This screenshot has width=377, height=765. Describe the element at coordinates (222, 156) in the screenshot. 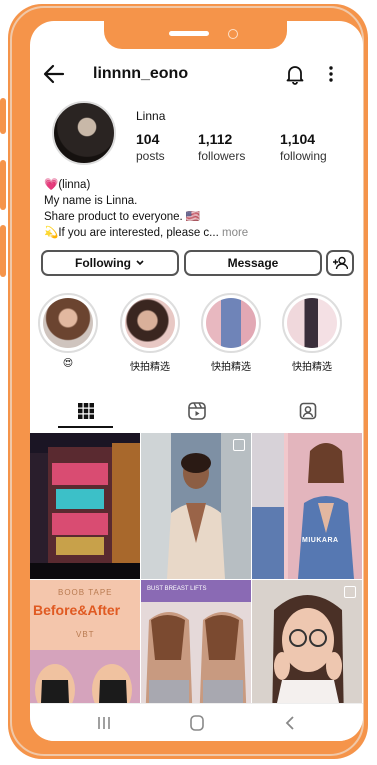

I see `stat-label: followers` at that location.